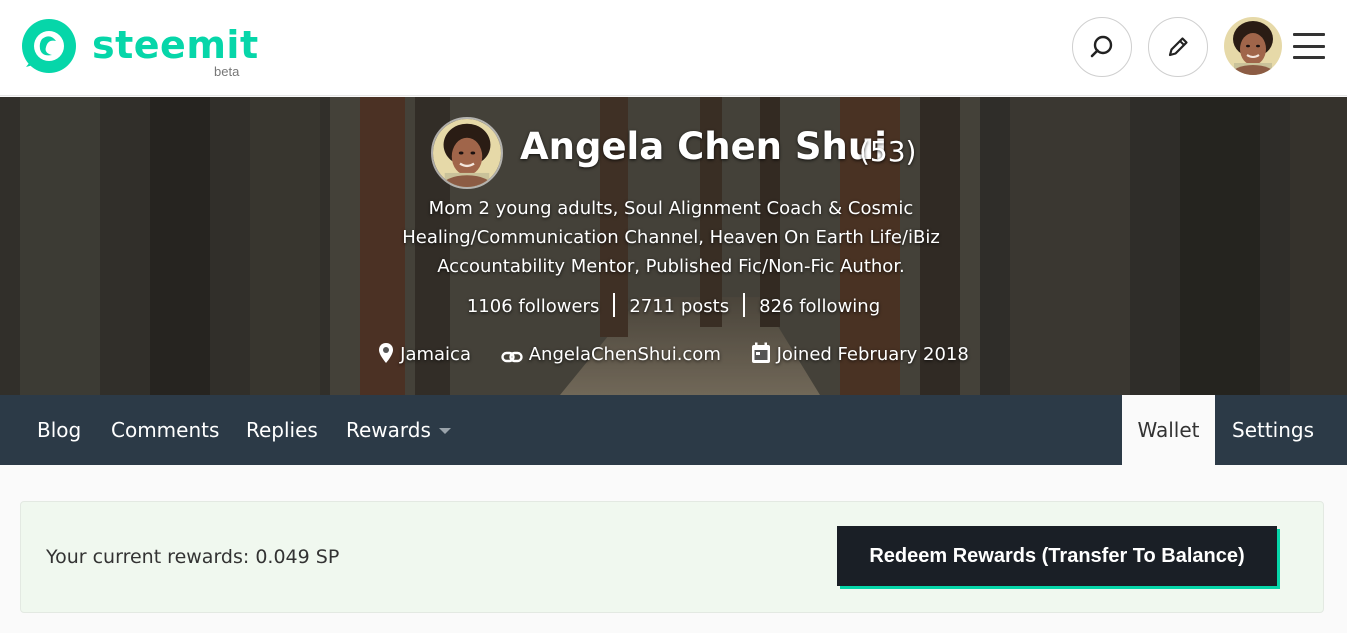  I want to click on tab-replies: Replies, so click(282, 430).